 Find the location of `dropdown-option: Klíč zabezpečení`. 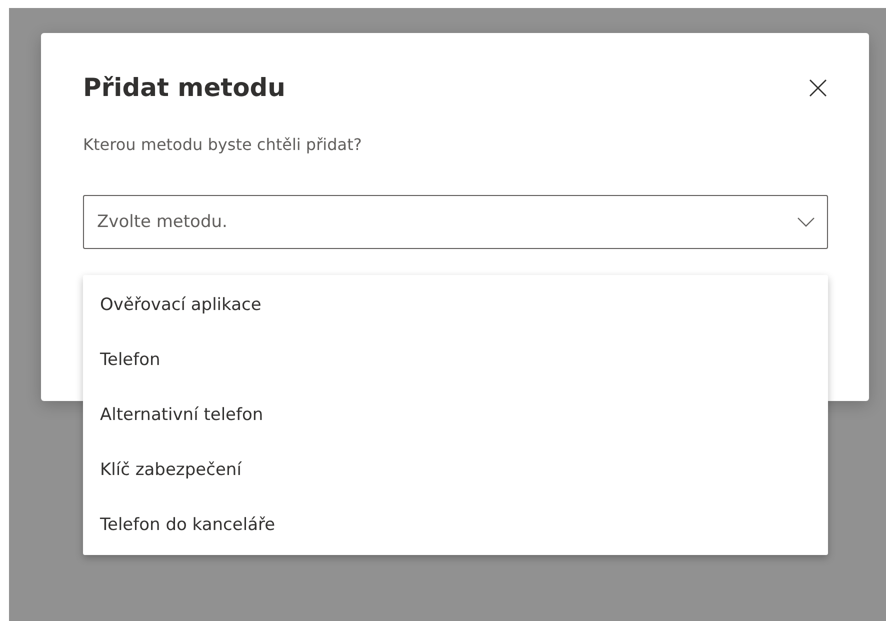

dropdown-option: Klíč zabezpečení is located at coordinates (455, 469).